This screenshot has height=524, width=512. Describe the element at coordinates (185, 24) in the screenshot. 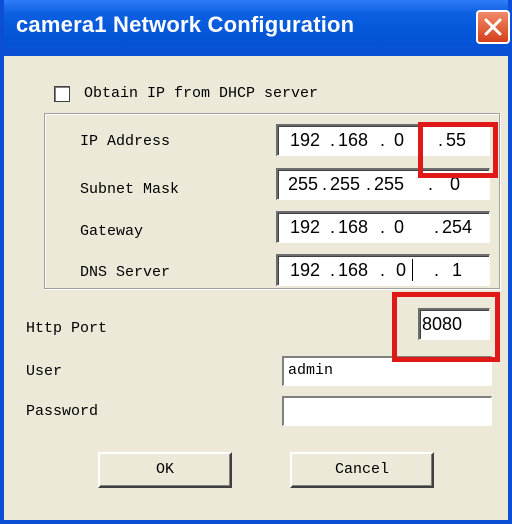

I see `window-title: camera1 Network Configuration` at that location.